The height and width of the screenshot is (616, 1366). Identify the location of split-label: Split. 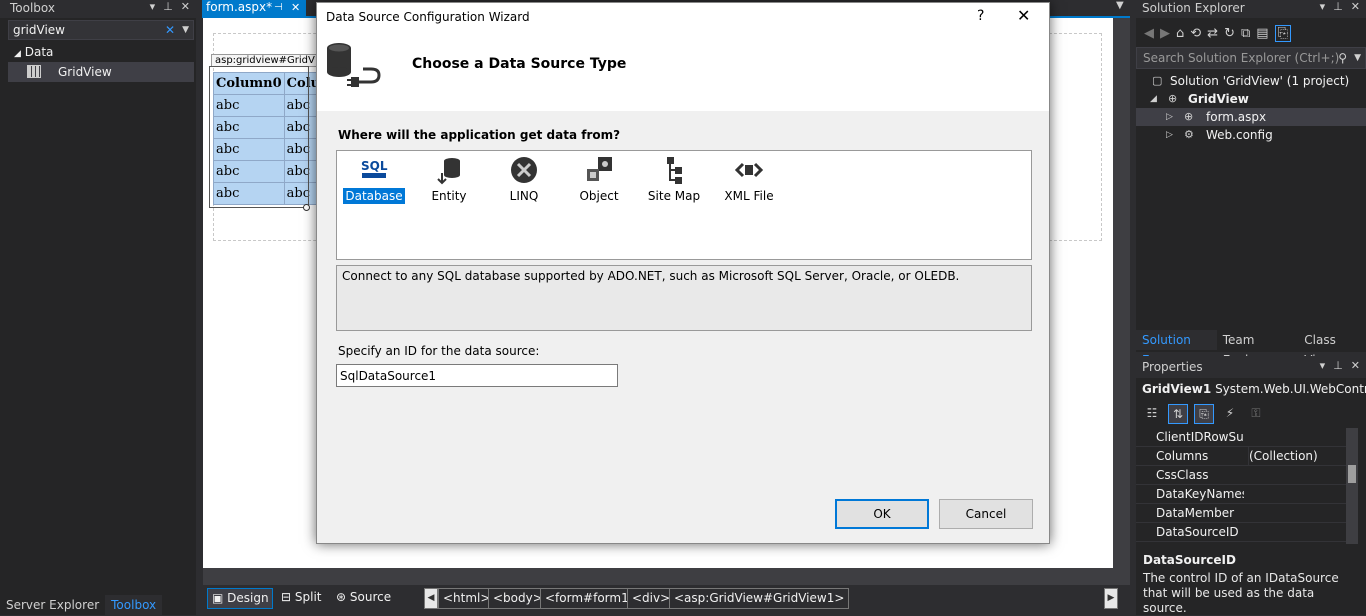
(308, 597).